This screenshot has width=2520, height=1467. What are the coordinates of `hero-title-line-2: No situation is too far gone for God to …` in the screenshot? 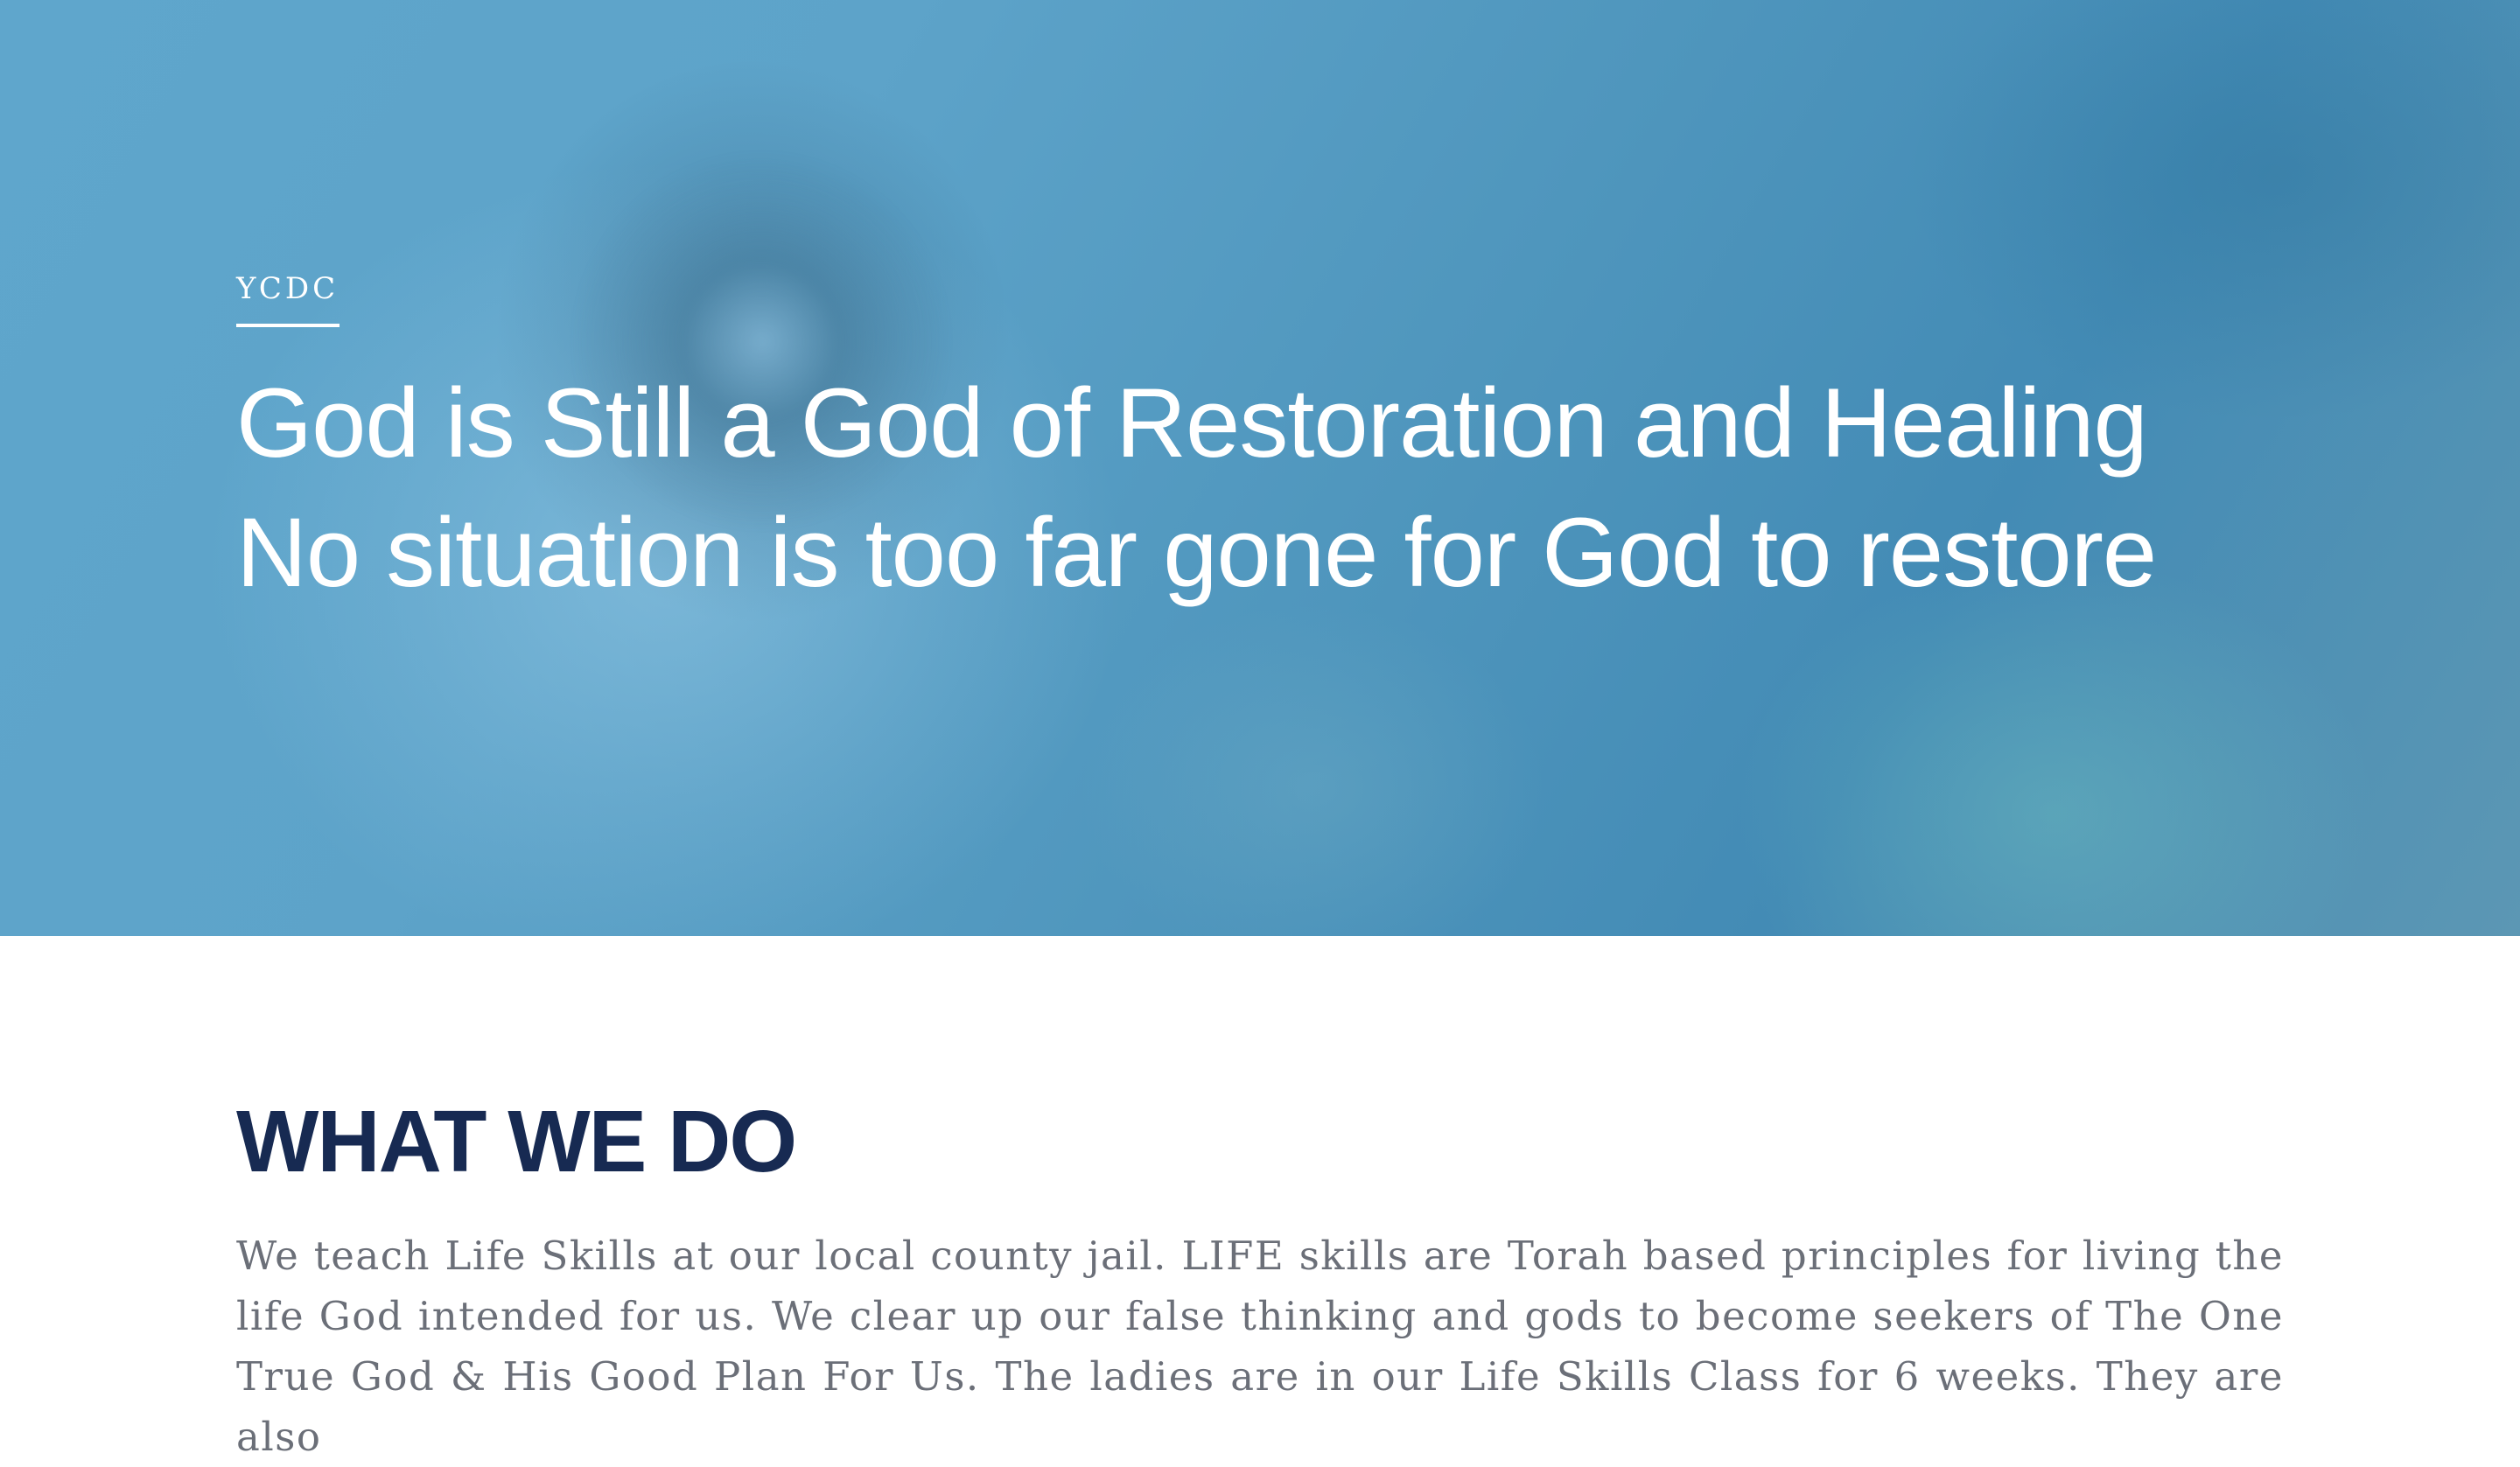 It's located at (1196, 552).